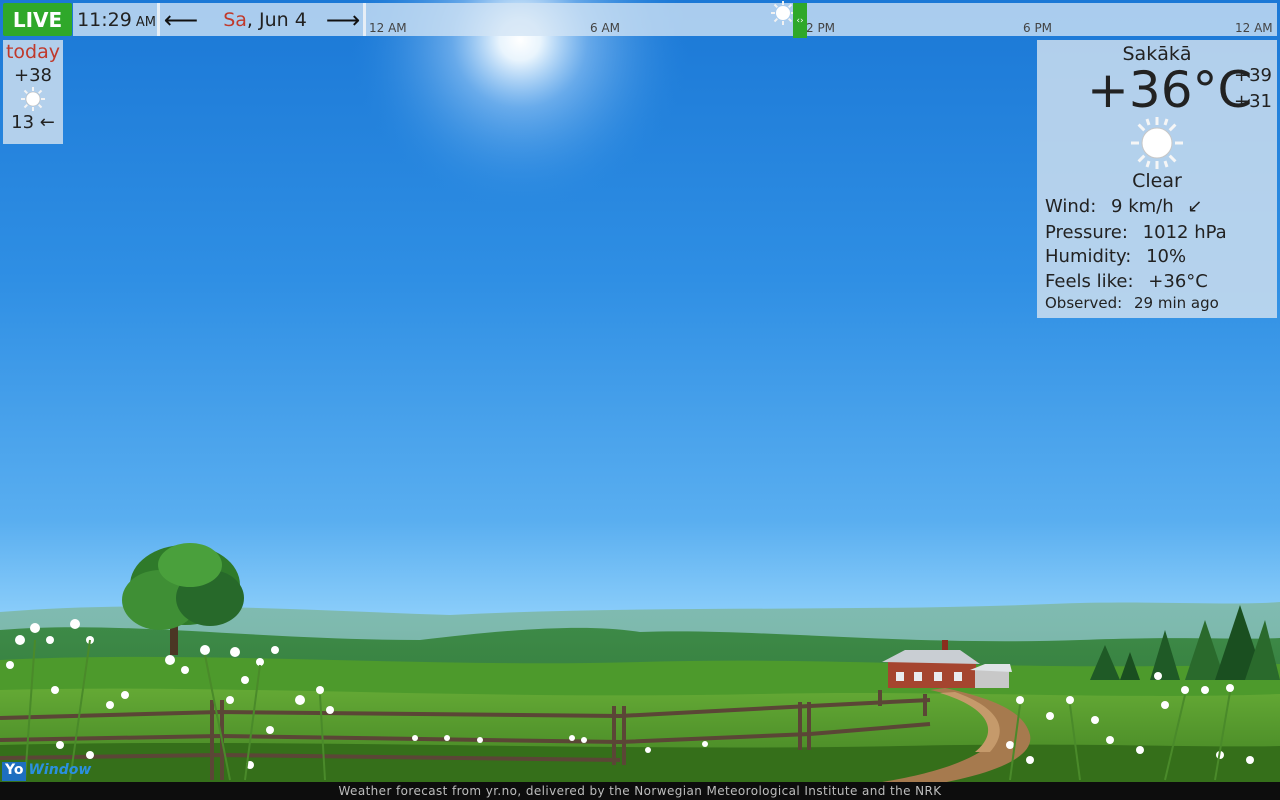  Describe the element at coordinates (1089, 281) in the screenshot. I see `feels-like-label: Feels like:` at that location.